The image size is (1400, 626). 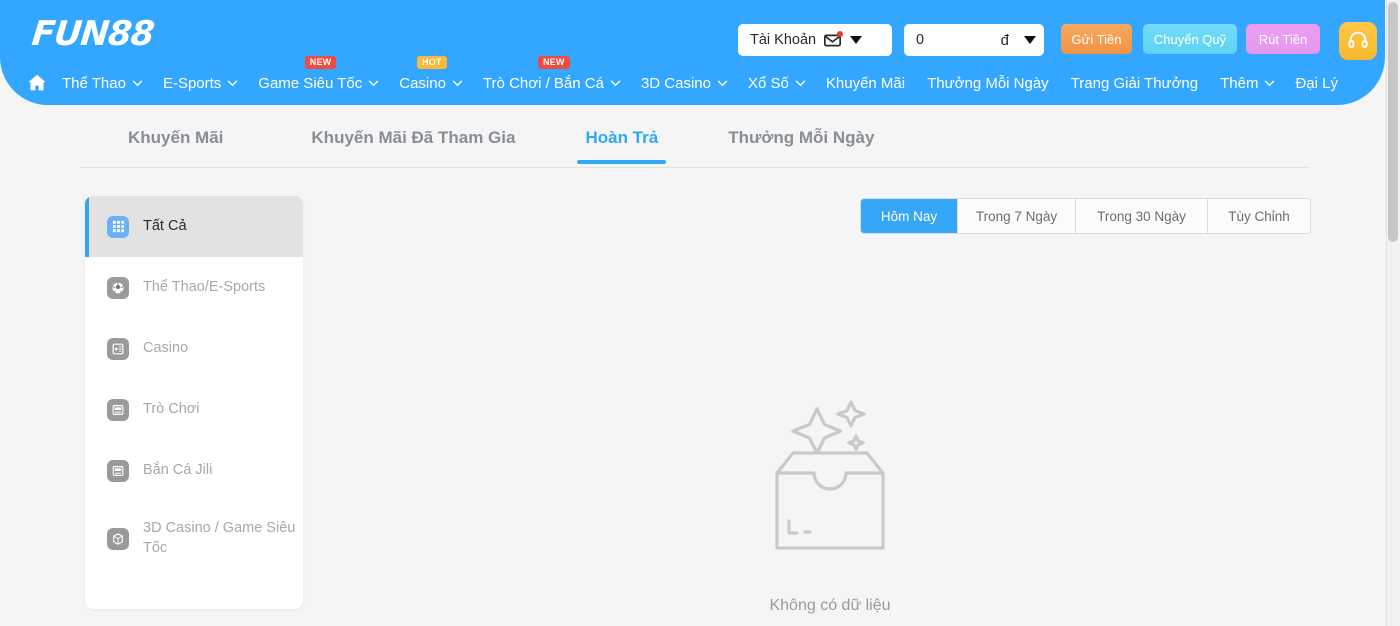 What do you see at coordinates (974, 40) in the screenshot?
I see `balance-select: 0 đ` at bounding box center [974, 40].